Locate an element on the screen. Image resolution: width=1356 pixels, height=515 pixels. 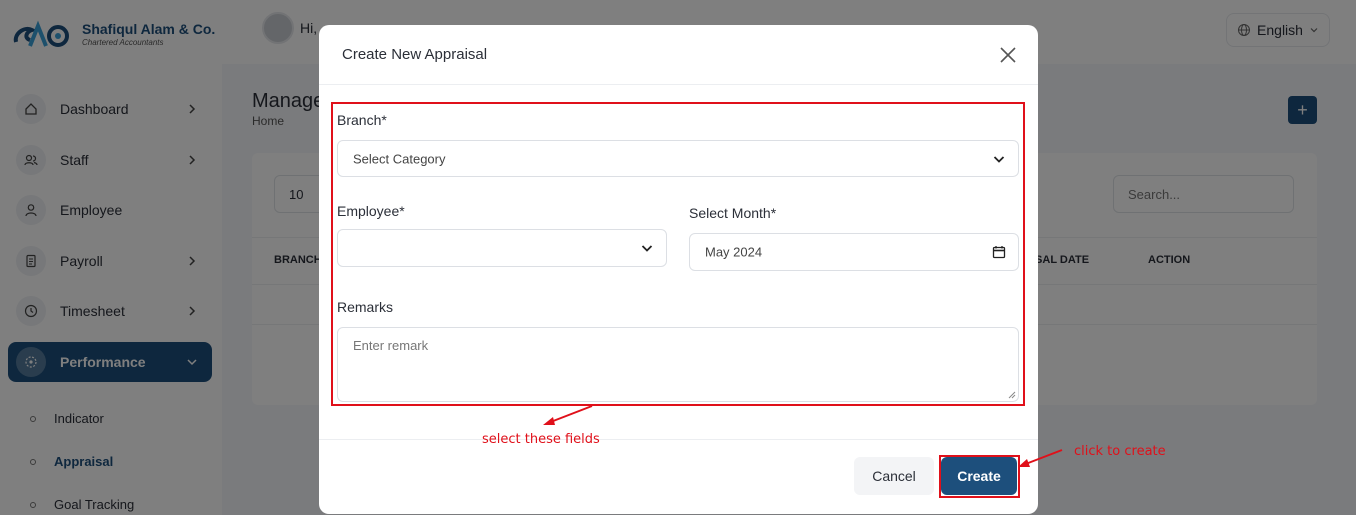
annotation-fields-note: select these fields is located at coordinates (541, 439).